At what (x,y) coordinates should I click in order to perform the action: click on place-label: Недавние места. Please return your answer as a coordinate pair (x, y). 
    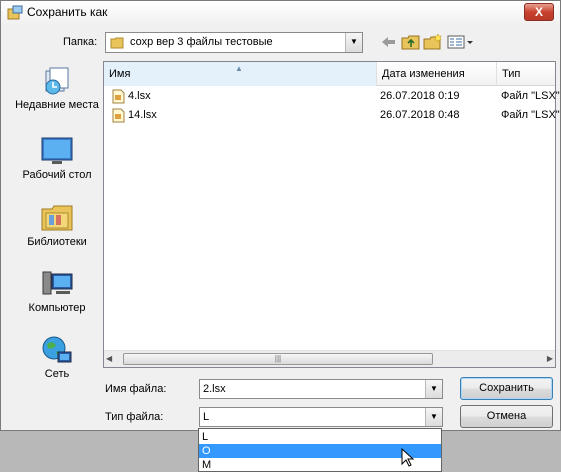
    Looking at the image, I should click on (57, 105).